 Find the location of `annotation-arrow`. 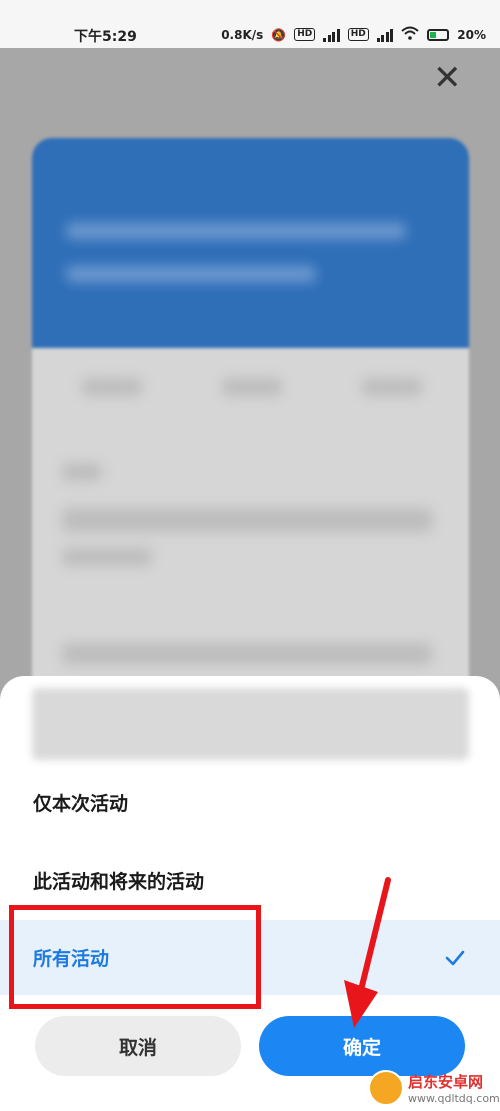

annotation-arrow is located at coordinates (367, 952).